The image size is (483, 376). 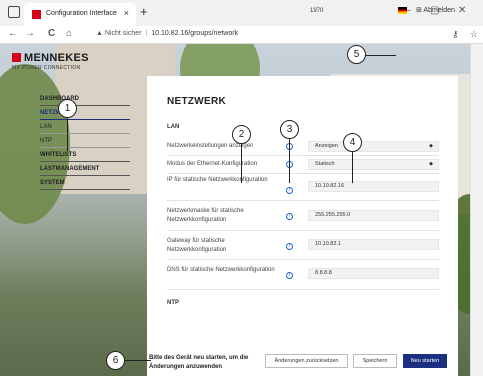 I want to click on static-ip-input: 10.10.82.16, so click(x=373, y=186).